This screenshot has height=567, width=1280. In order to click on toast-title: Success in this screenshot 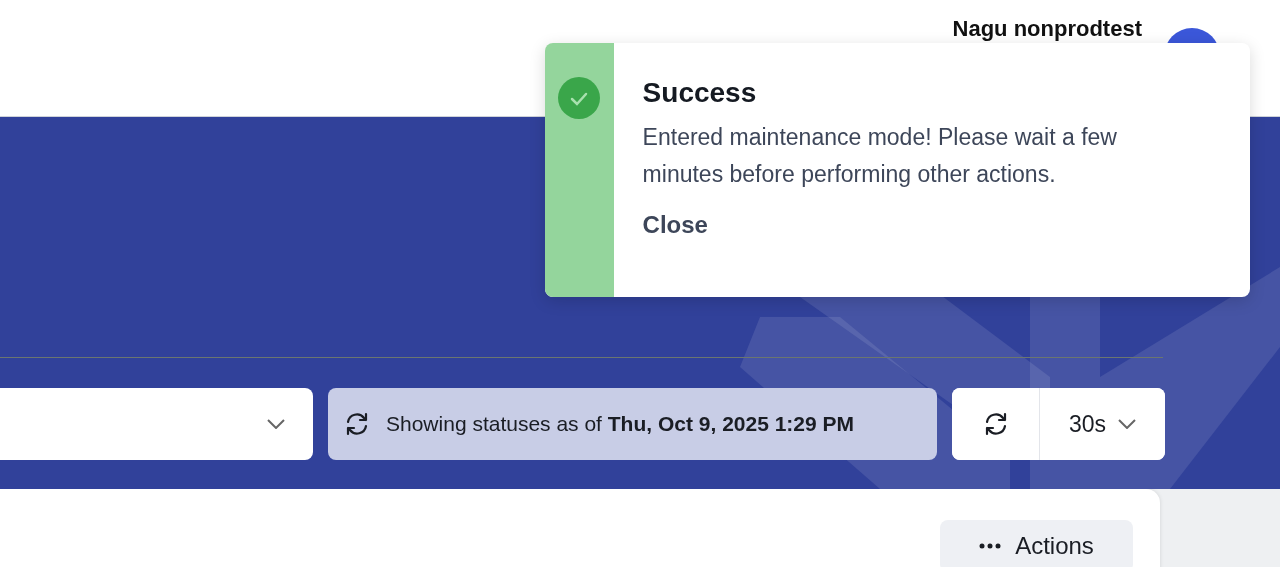, I will do `click(699, 93)`.